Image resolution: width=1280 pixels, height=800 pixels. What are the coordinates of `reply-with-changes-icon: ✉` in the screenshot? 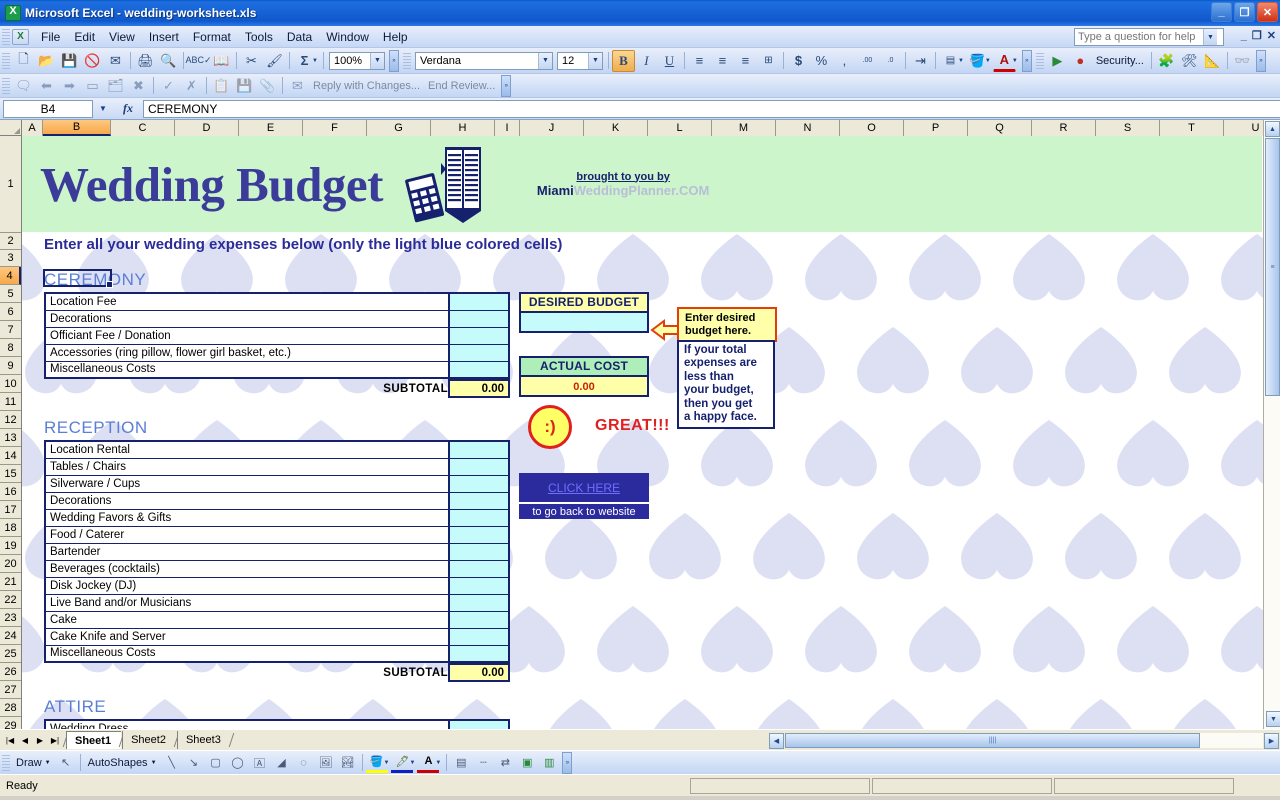 It's located at (297, 86).